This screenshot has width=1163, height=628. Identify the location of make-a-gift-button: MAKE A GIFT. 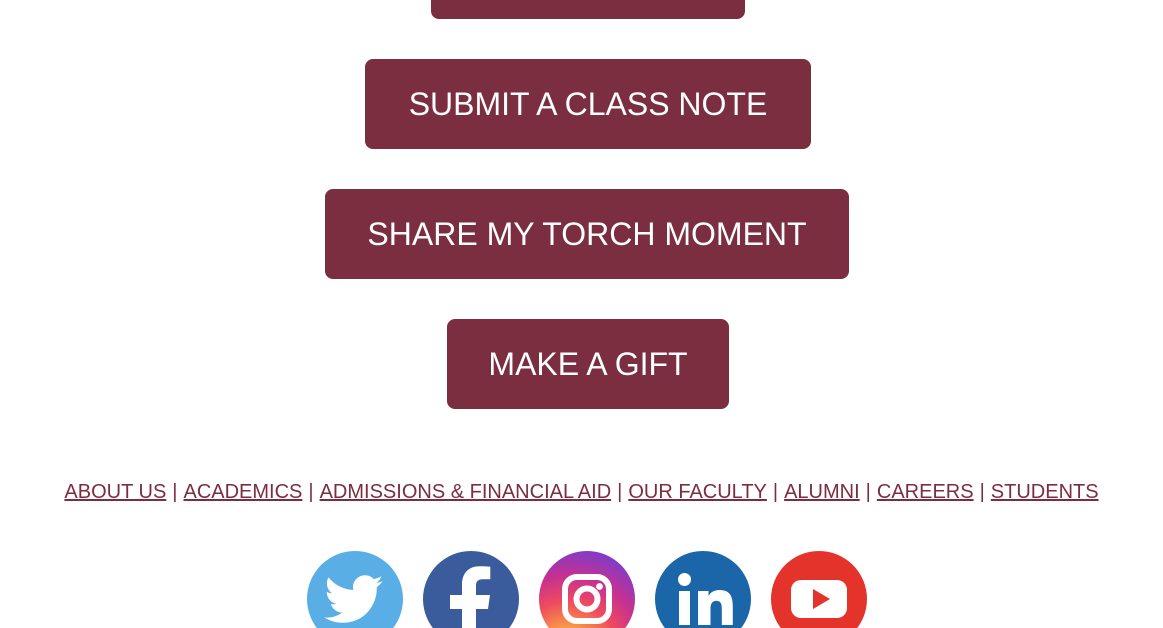
(588, 364).